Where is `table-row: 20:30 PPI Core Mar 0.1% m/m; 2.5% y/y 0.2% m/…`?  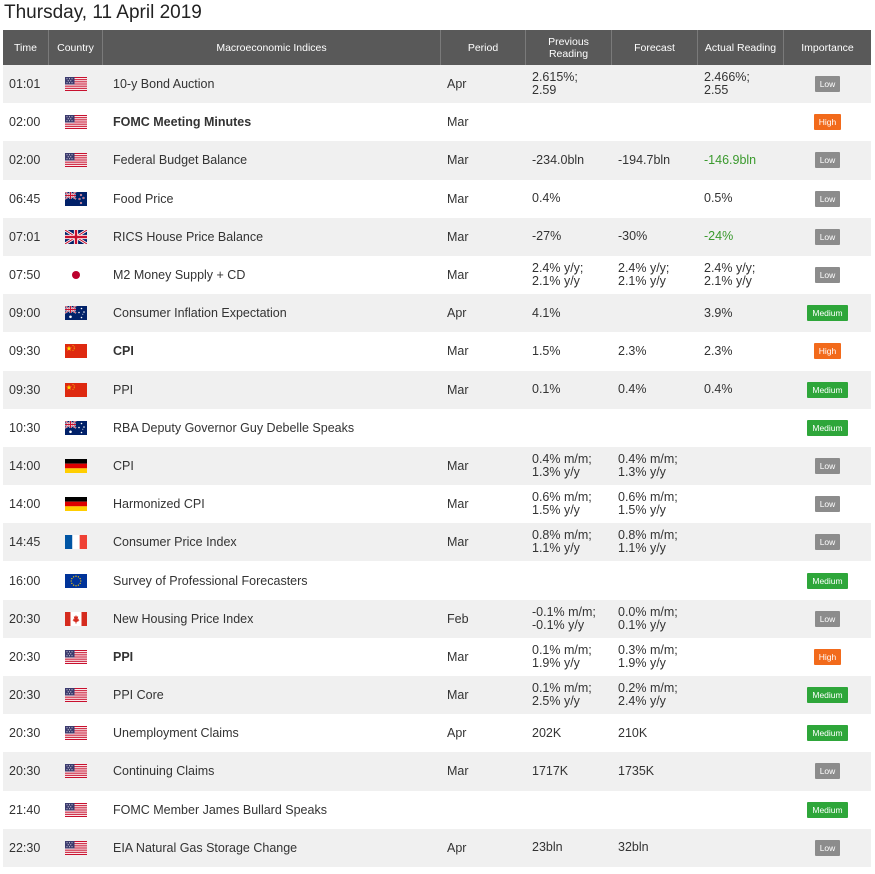
table-row: 20:30 PPI Core Mar 0.1% m/m; 2.5% y/y 0.2% m/… is located at coordinates (437, 695).